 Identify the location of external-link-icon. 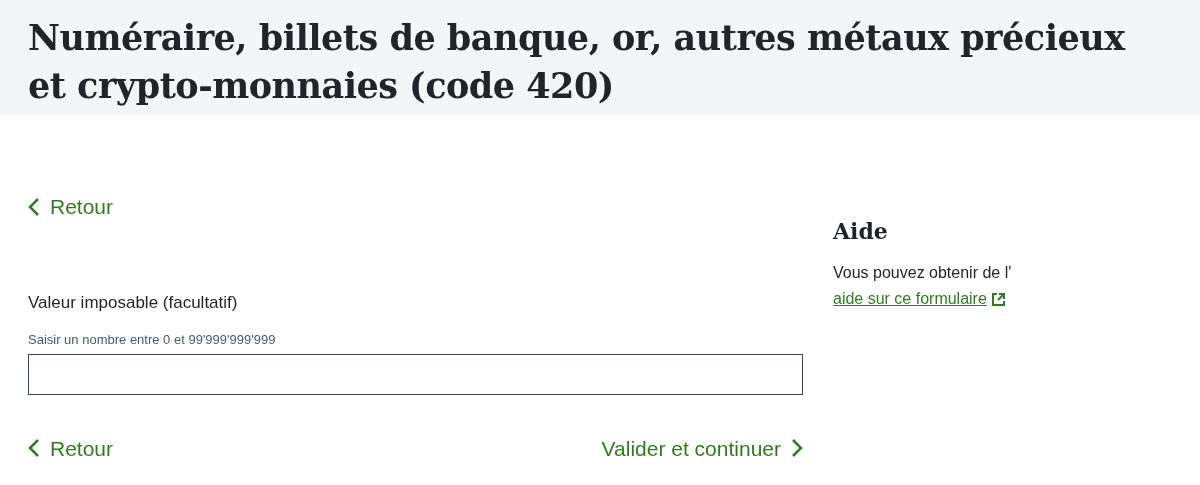
(998, 299).